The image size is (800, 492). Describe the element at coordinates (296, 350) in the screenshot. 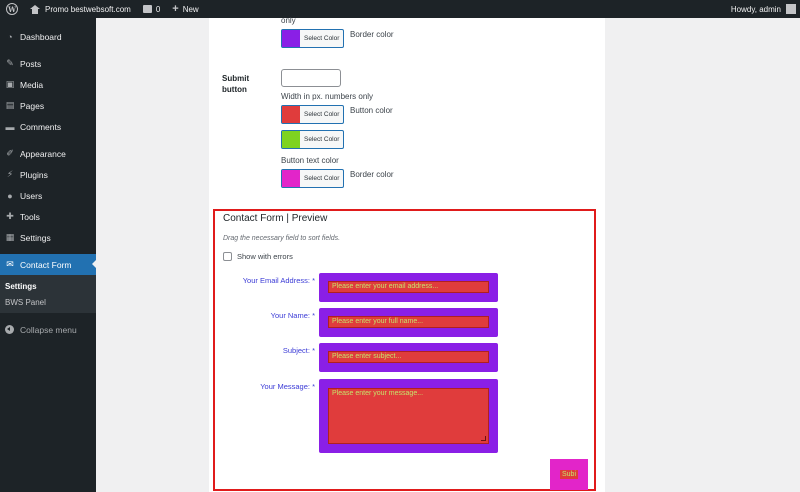

I see `field-label-text: Subject:` at that location.